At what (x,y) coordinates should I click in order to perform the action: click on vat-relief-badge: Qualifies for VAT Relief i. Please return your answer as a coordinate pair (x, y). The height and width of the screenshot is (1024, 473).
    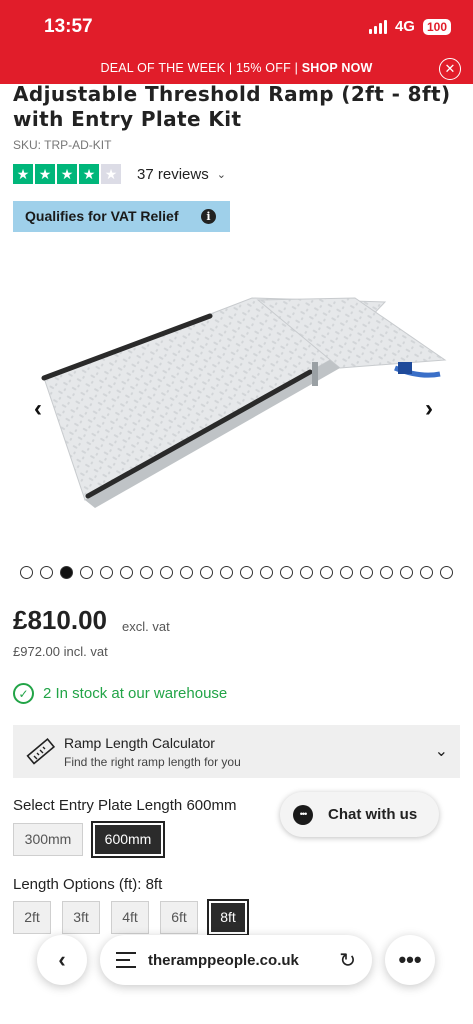
    Looking at the image, I should click on (121, 216).